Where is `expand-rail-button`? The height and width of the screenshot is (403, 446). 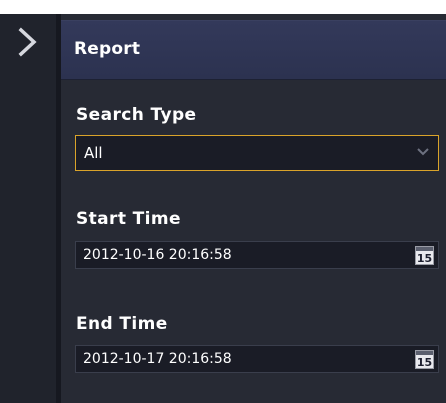
expand-rail-button is located at coordinates (28, 42).